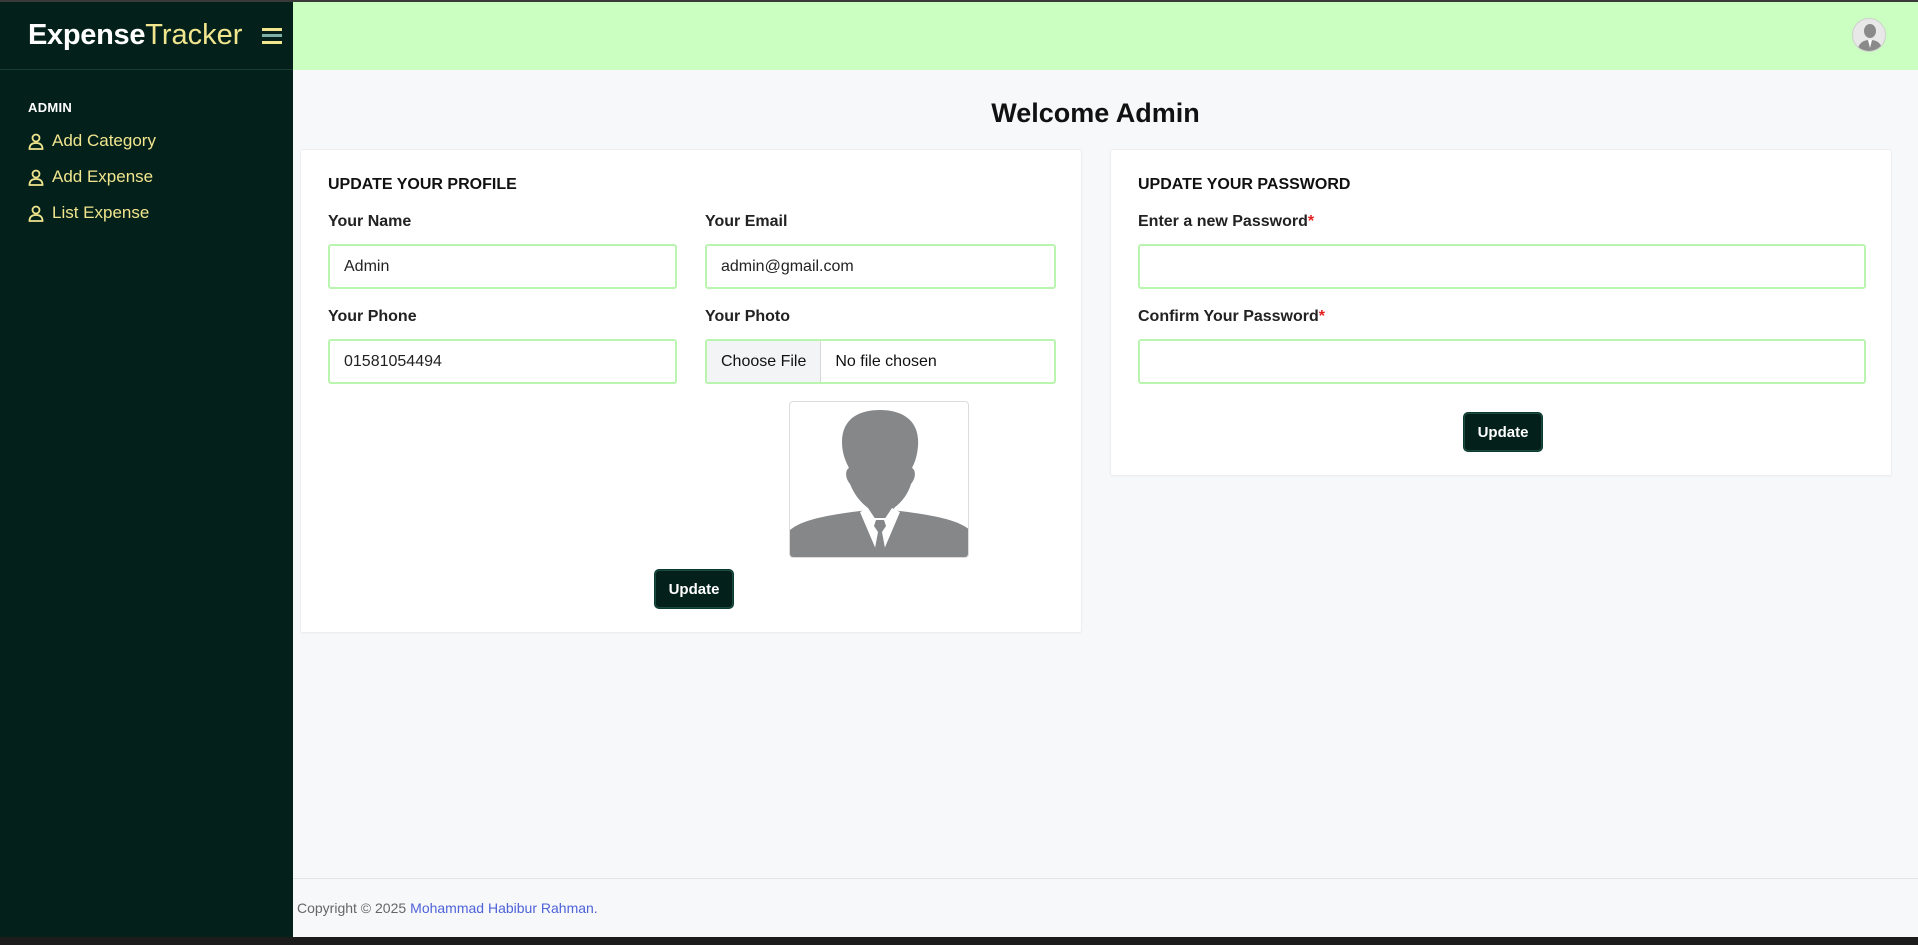  What do you see at coordinates (193, 35) in the screenshot?
I see `brand-accent: Tracker` at bounding box center [193, 35].